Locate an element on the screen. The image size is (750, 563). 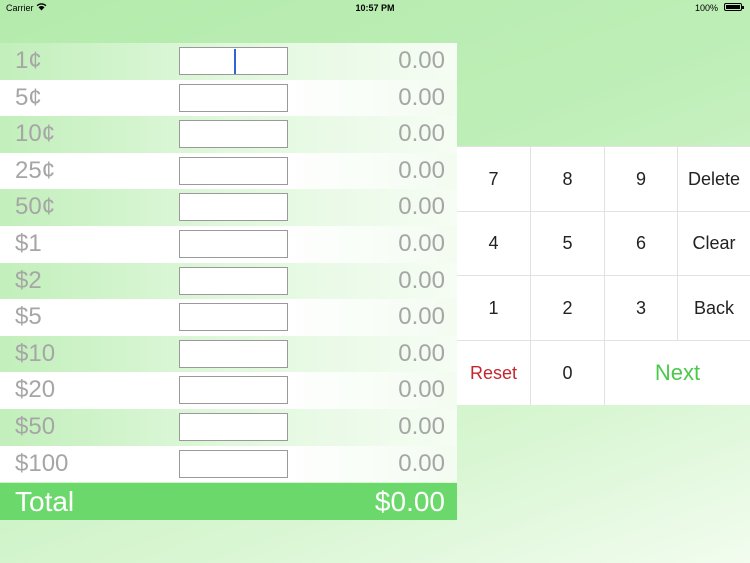
denomination-label: 50¢ is located at coordinates (35, 207).